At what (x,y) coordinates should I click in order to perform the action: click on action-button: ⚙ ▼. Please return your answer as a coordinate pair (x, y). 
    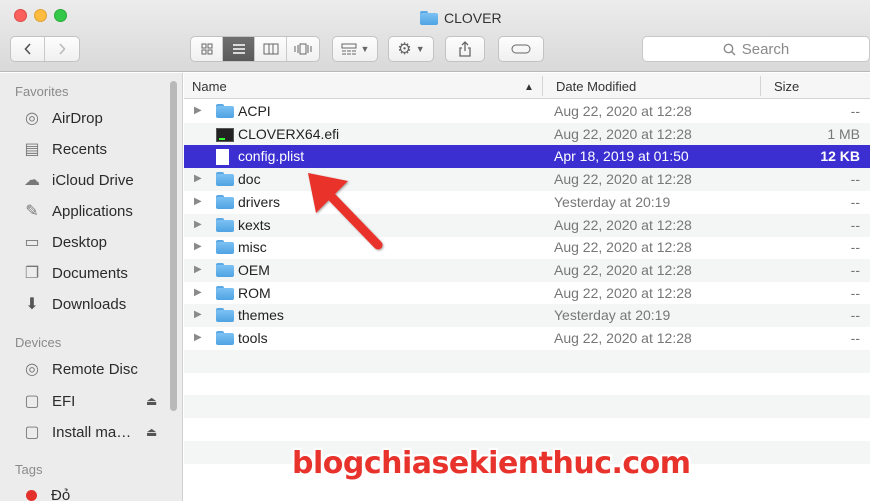
    Looking at the image, I should click on (411, 49).